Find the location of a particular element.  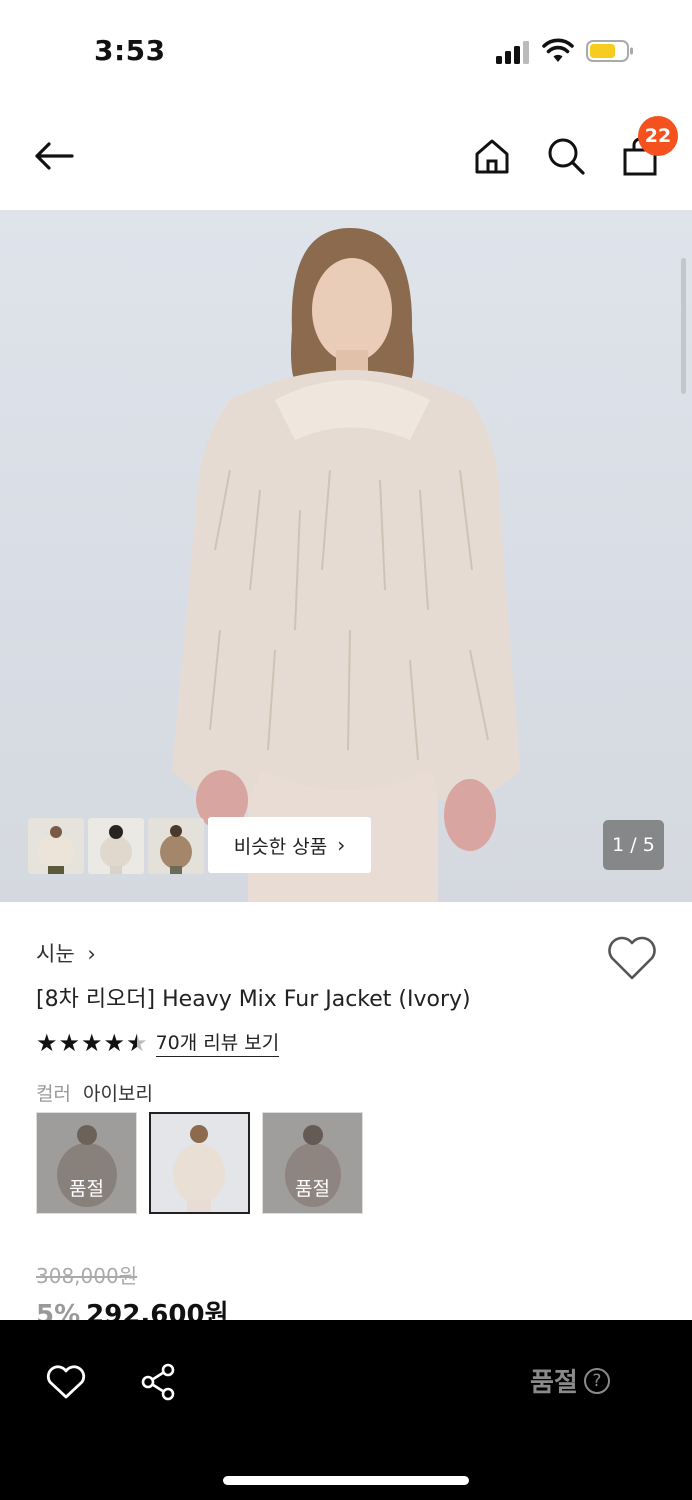

wishlist-button is located at coordinates (632, 958).